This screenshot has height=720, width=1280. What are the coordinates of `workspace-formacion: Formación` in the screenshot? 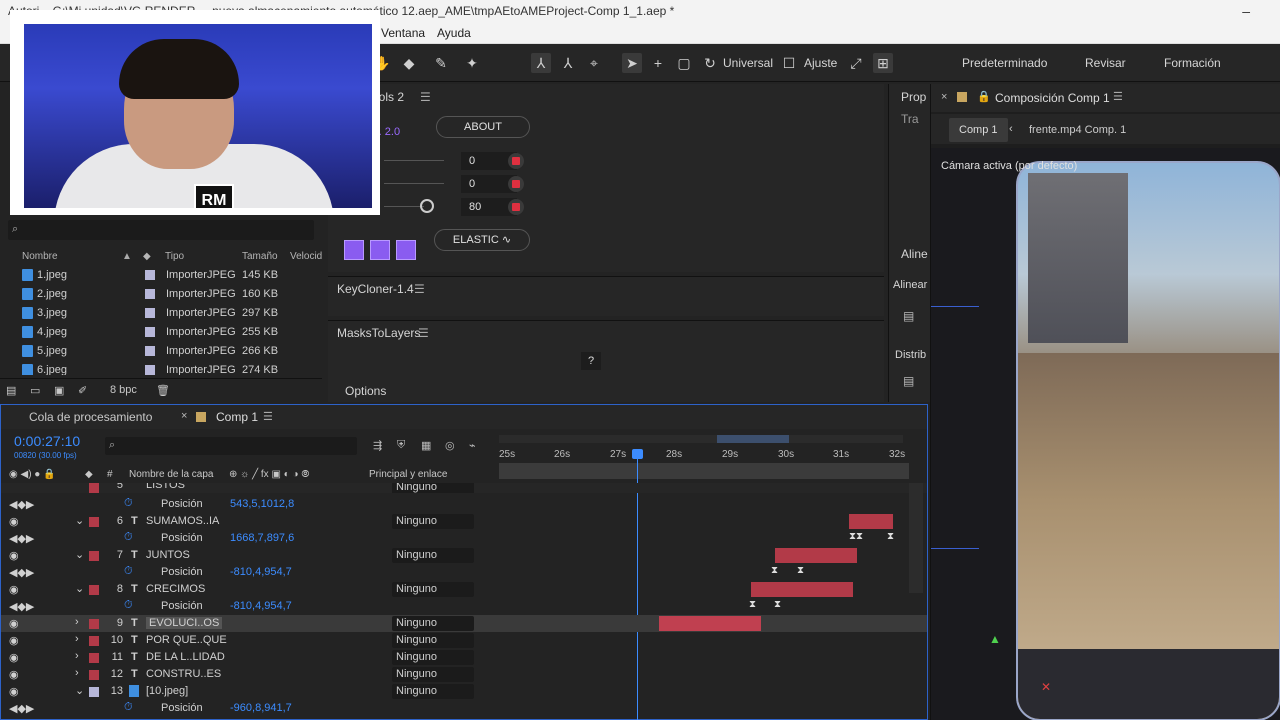 It's located at (1192, 63).